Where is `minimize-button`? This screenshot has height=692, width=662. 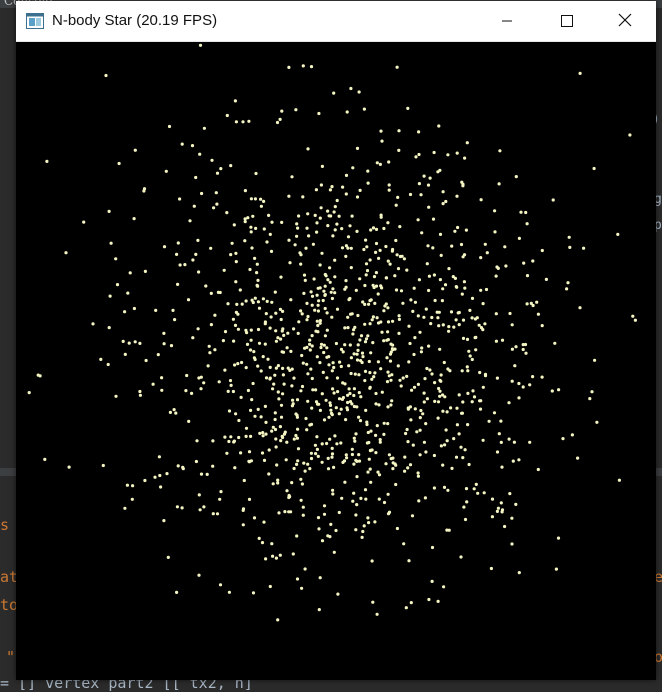
minimize-button is located at coordinates (507, 21).